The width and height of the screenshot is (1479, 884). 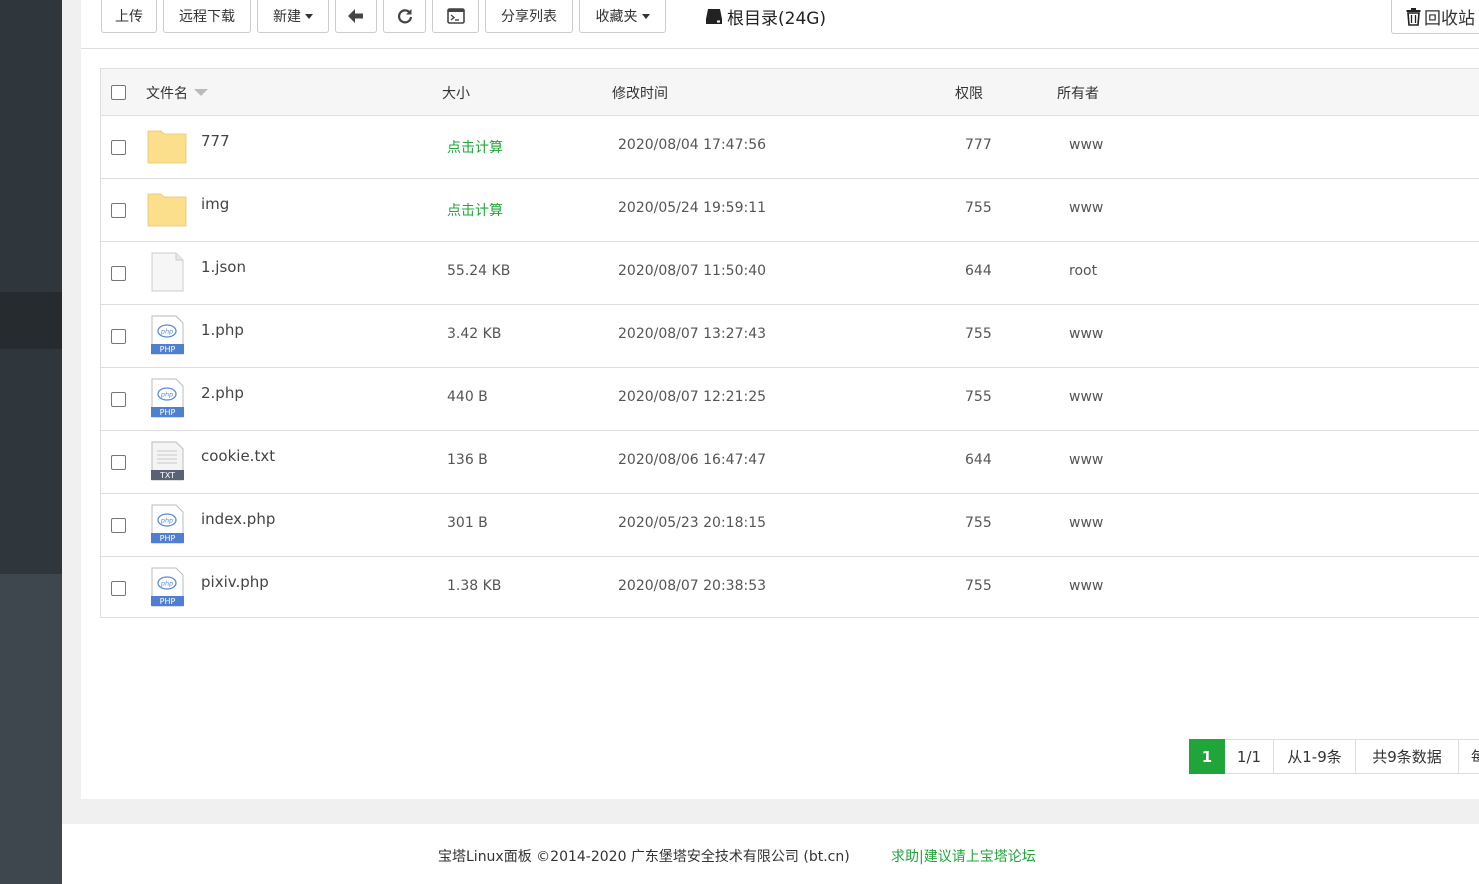 I want to click on new-button: 新建, so click(x=293, y=16).